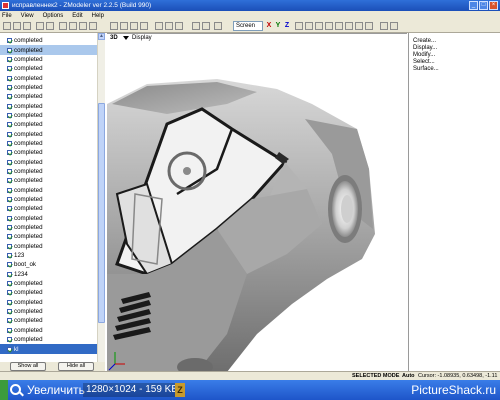 This screenshot has height=400, width=500. Describe the element at coordinates (7, 16) in the screenshot. I see `menu-file: File` at that location.